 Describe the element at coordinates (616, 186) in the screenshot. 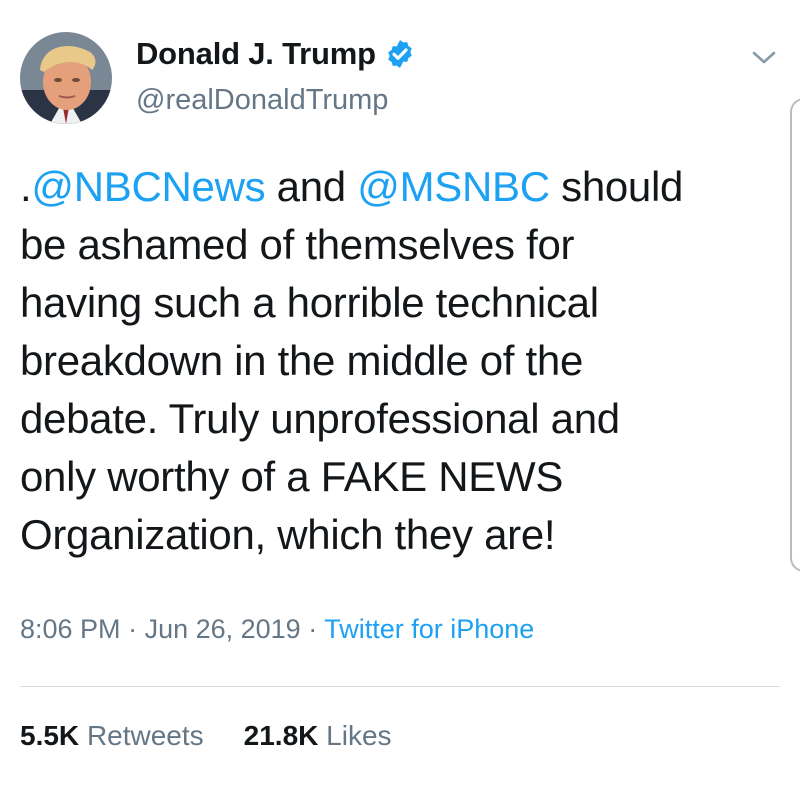

I see `tweet-text-segment: should` at that location.